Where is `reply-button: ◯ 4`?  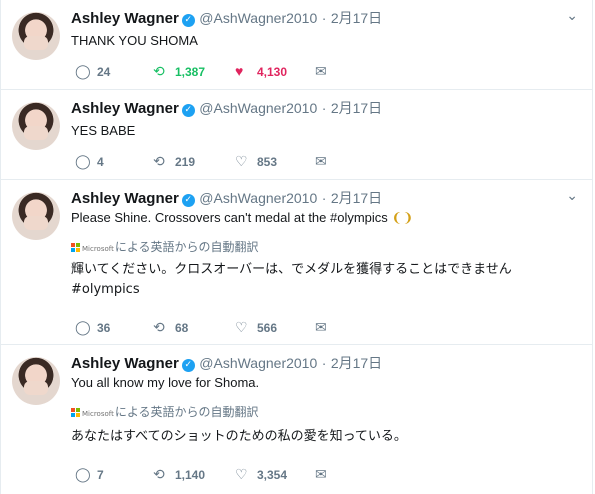 reply-button: ◯ 4 is located at coordinates (89, 161).